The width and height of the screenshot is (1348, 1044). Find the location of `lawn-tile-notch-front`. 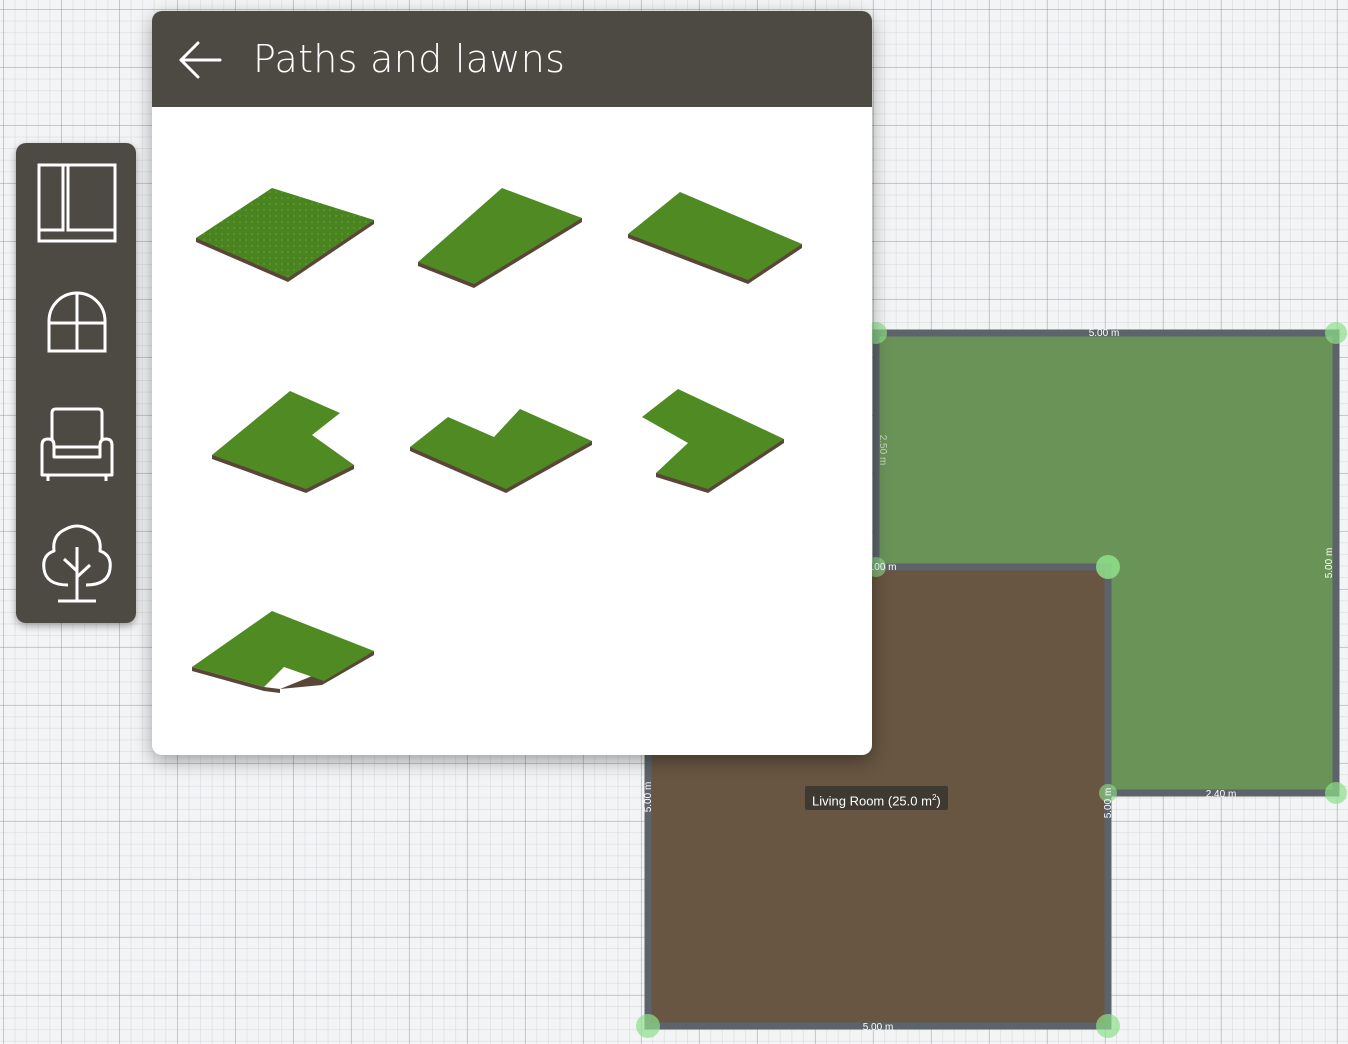

lawn-tile-notch-front is located at coordinates (506, 441).